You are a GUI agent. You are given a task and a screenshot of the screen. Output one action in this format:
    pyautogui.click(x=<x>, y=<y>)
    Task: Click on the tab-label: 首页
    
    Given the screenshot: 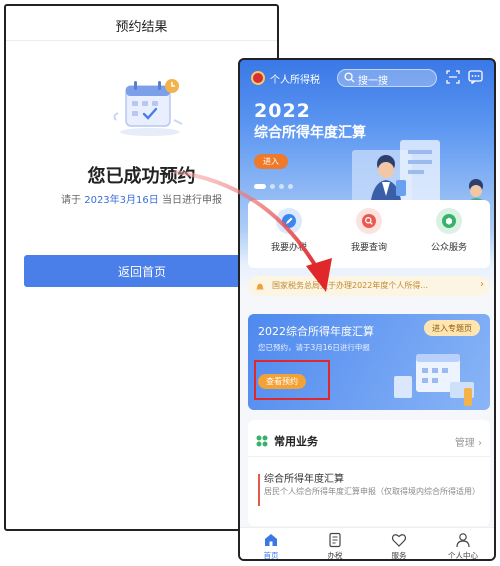 What is the action you would take?
    pyautogui.click(x=271, y=555)
    